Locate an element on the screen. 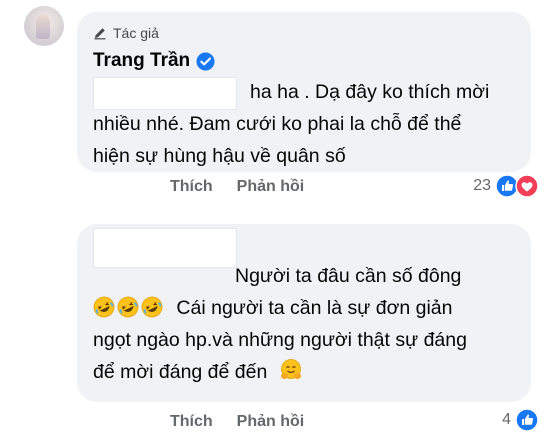 This screenshot has width=551, height=444. comment-text-line-with-emoji: Cái người ta cần là sự đơn giản is located at coordinates (273, 308).